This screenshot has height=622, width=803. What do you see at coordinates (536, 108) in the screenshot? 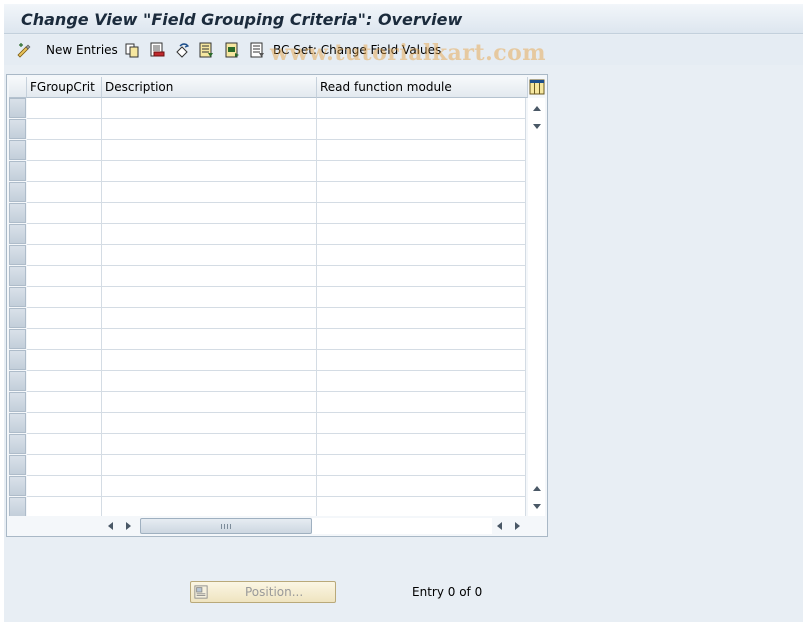
I see `scroll-page-up-button` at bounding box center [536, 108].